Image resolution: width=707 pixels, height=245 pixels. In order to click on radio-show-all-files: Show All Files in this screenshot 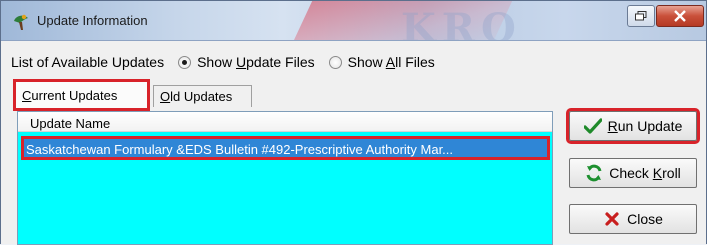, I will do `click(381, 62)`.